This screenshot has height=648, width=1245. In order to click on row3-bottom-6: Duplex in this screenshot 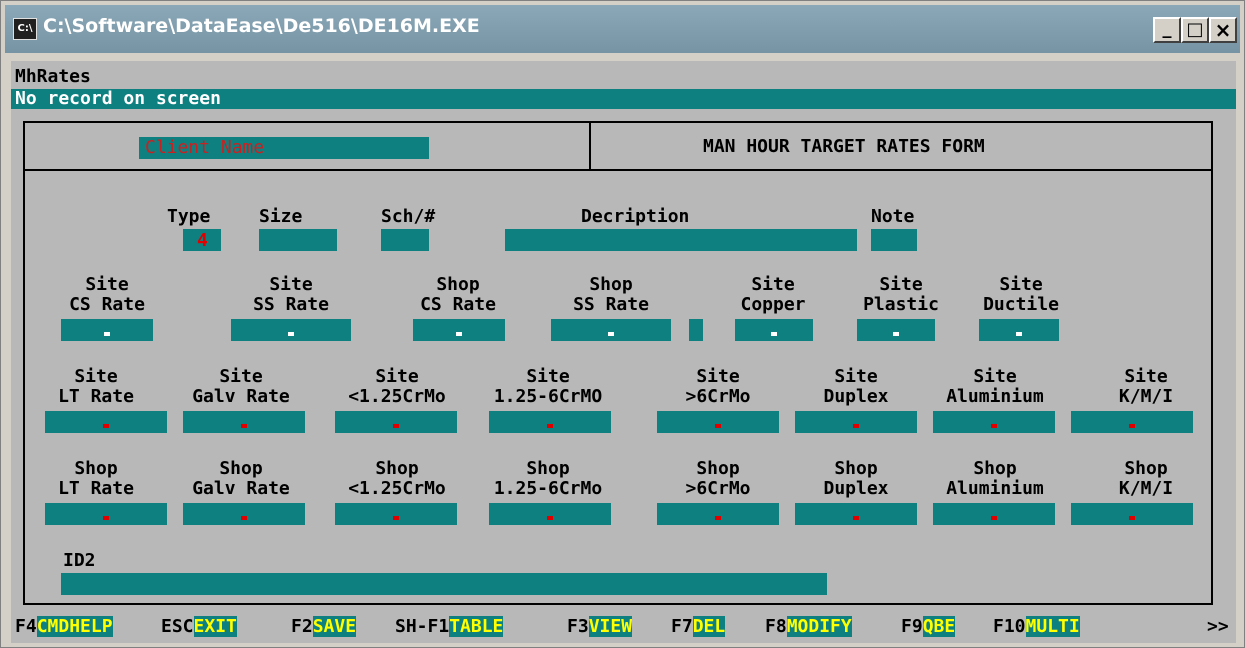, I will do `click(856, 396)`.